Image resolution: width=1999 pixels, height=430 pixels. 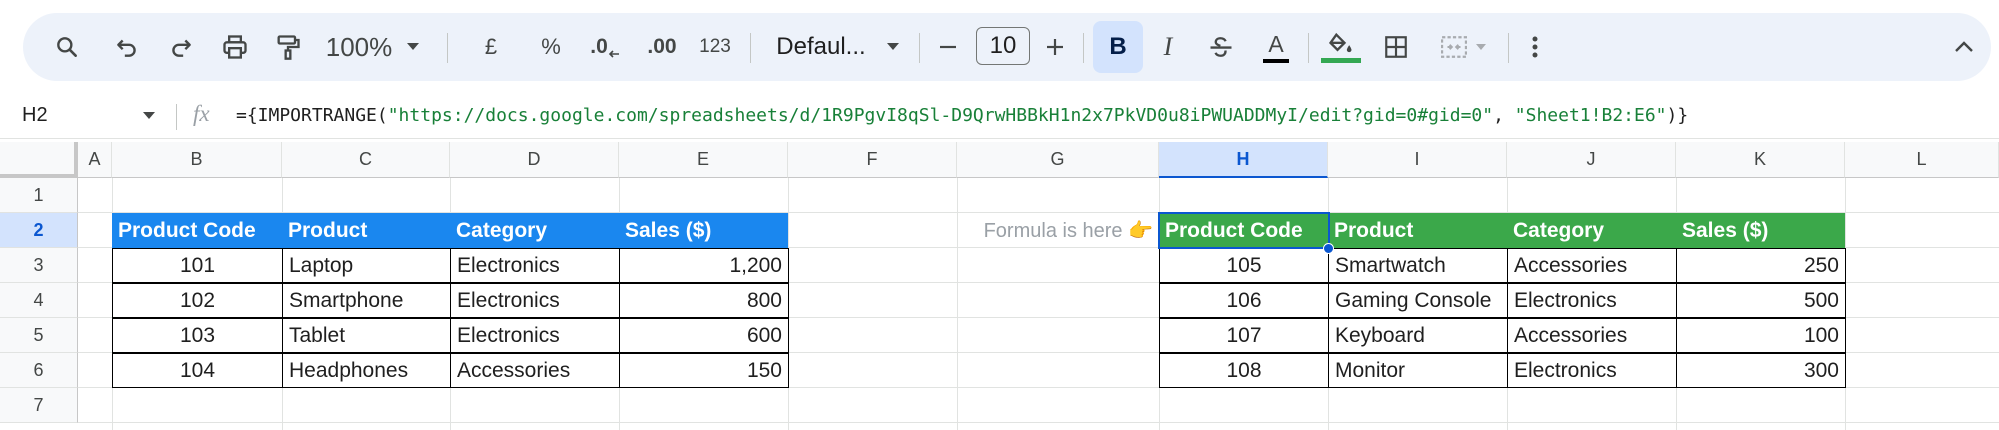 I want to click on bold-button: B, so click(x=1118, y=47).